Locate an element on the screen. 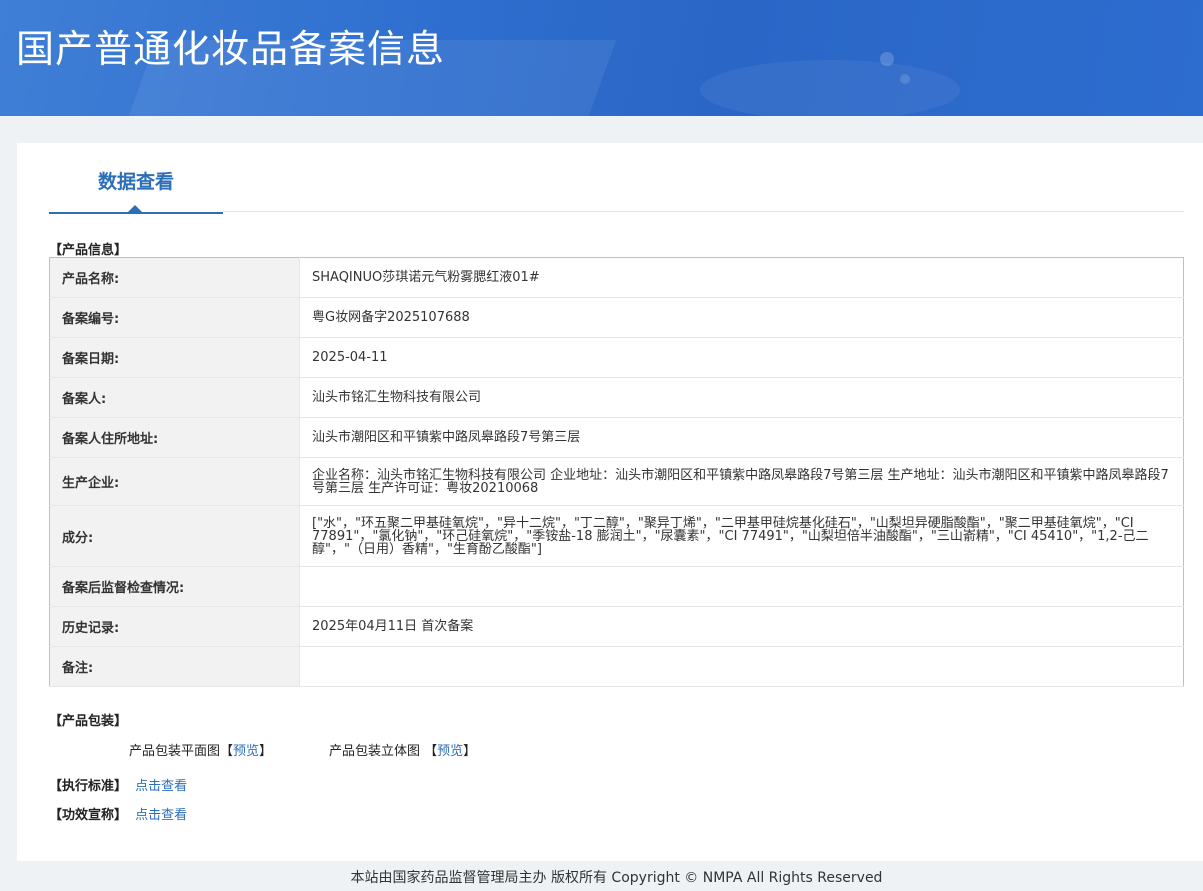  tab-caret-icon is located at coordinates (135, 208).